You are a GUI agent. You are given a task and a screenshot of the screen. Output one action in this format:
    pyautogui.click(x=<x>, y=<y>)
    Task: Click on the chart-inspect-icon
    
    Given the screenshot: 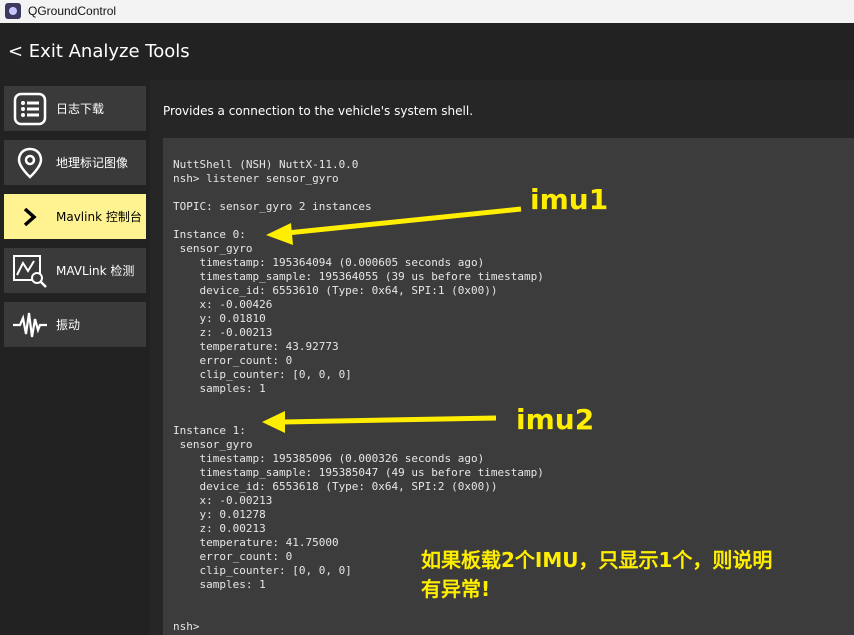 What is the action you would take?
    pyautogui.click(x=30, y=271)
    